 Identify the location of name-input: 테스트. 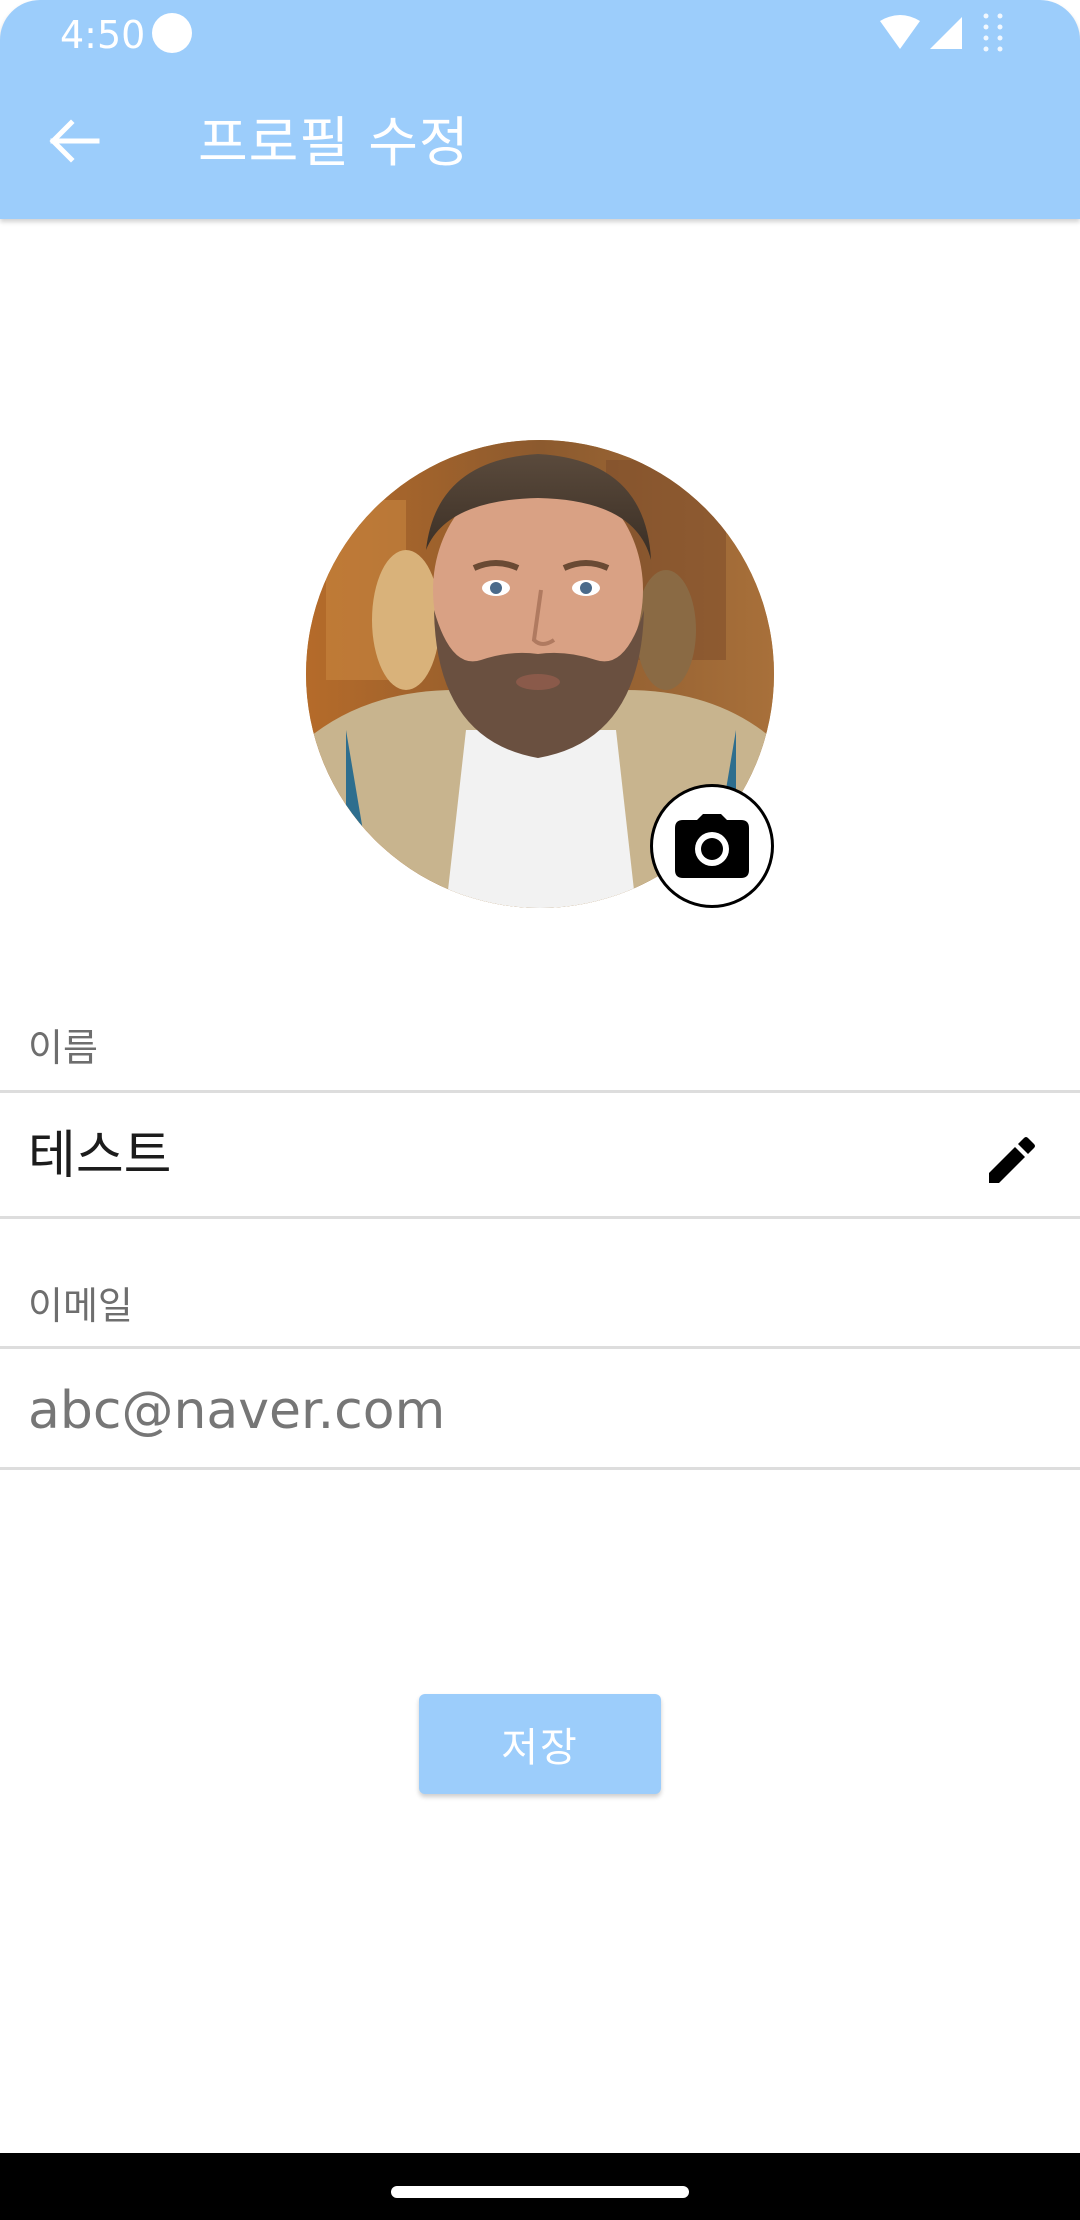
(100, 1156).